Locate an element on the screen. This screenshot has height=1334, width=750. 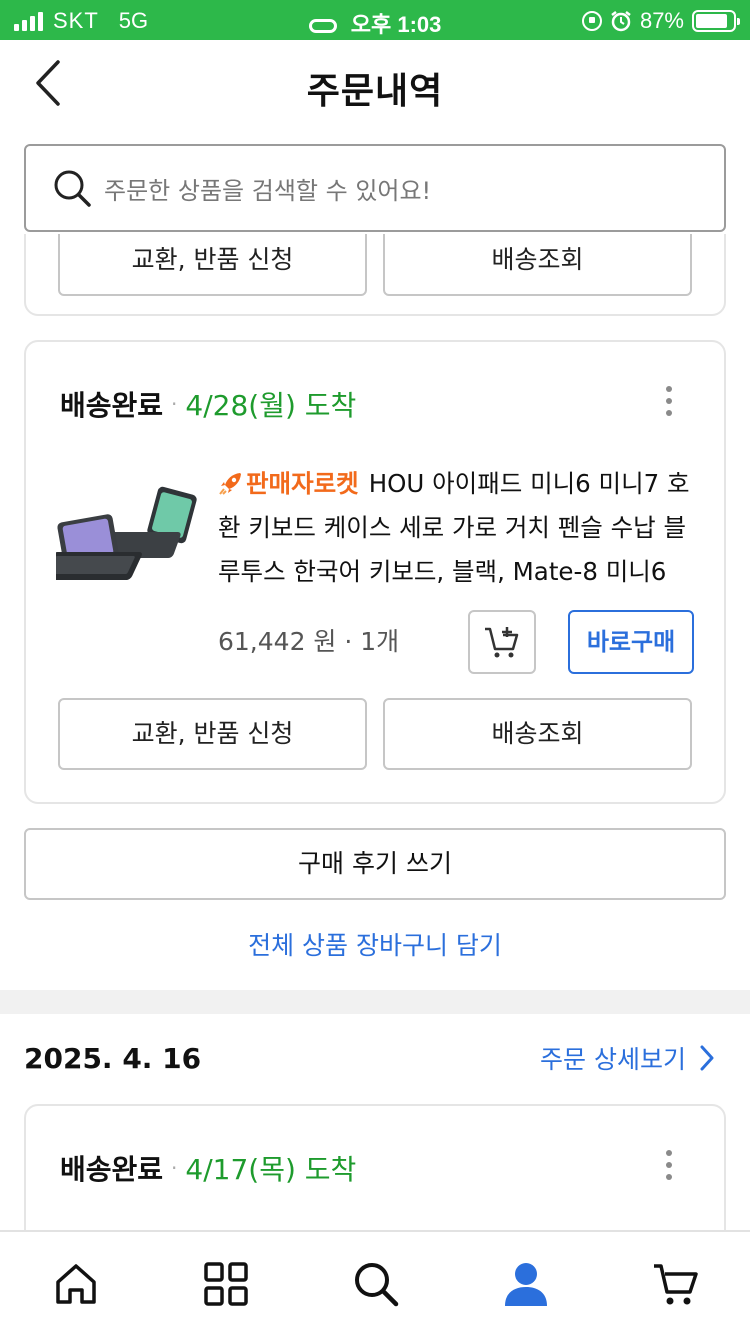
rocket-icon is located at coordinates (230, 484).